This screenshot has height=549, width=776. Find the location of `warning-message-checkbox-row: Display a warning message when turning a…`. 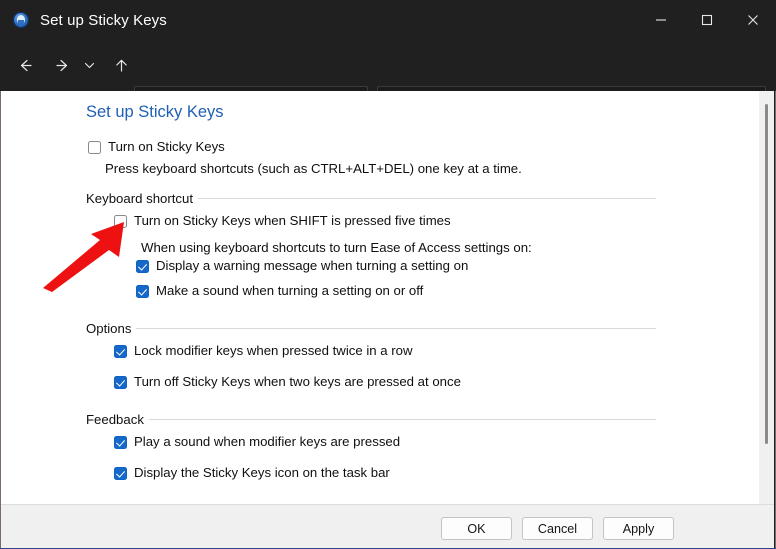

warning-message-checkbox-row: Display a warning message when turning a… is located at coordinates (302, 265).